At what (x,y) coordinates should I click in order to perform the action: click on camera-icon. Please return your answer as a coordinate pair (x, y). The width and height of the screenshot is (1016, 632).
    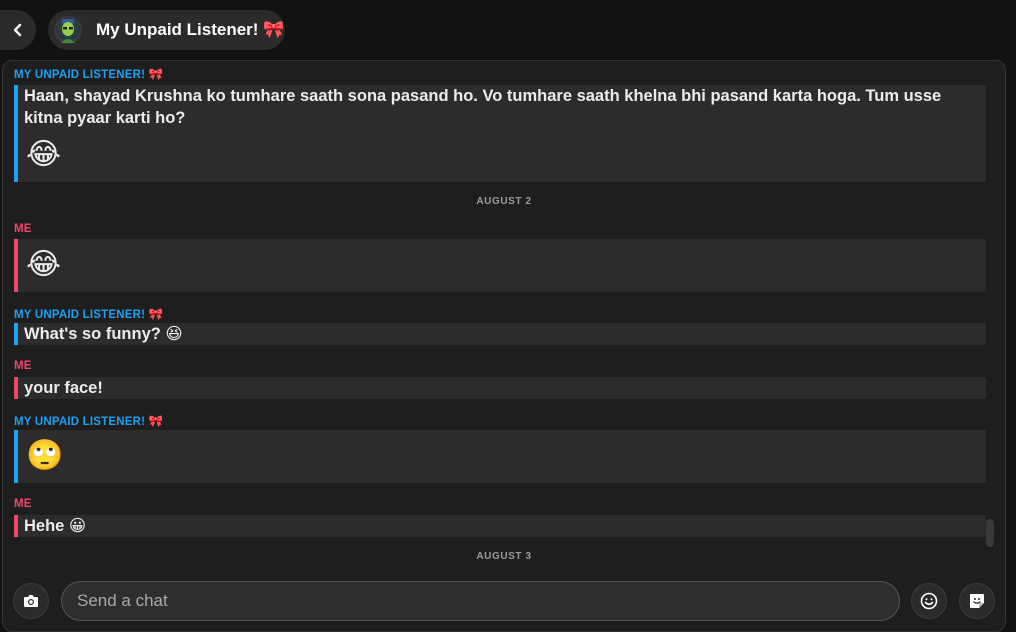
    Looking at the image, I should click on (31, 601).